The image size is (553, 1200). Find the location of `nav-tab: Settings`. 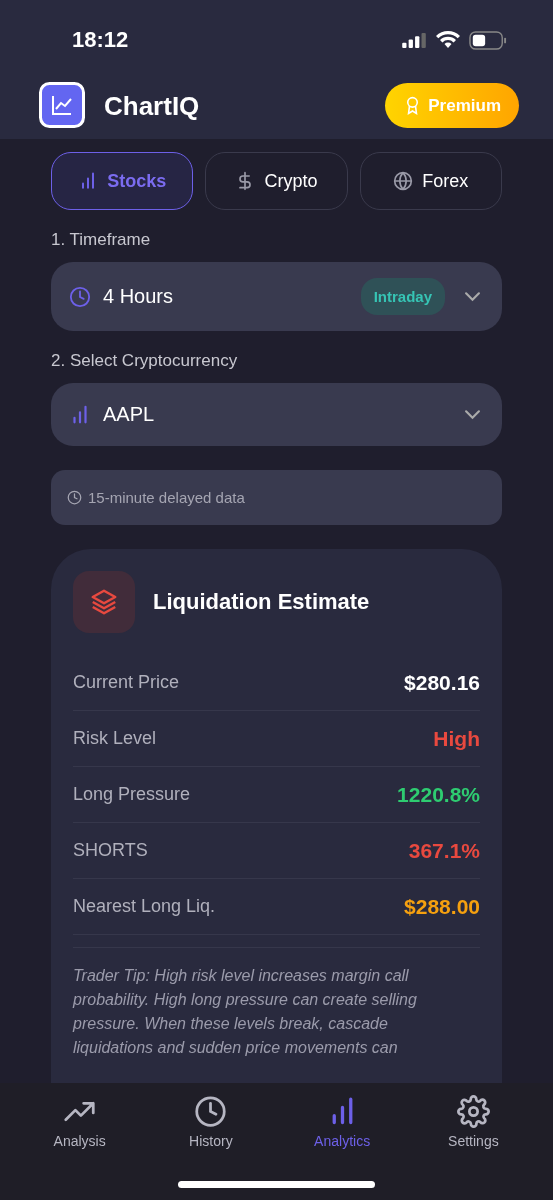

nav-tab: Settings is located at coordinates (473, 1116).